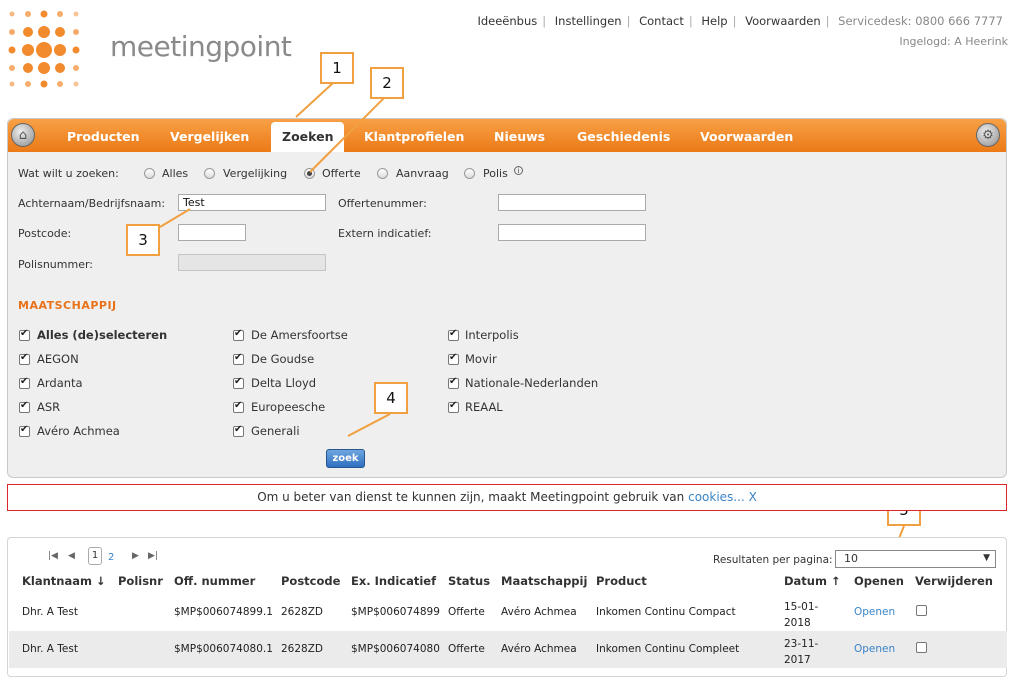 The image size is (1022, 677). I want to click on radio-offerte, so click(309, 173).